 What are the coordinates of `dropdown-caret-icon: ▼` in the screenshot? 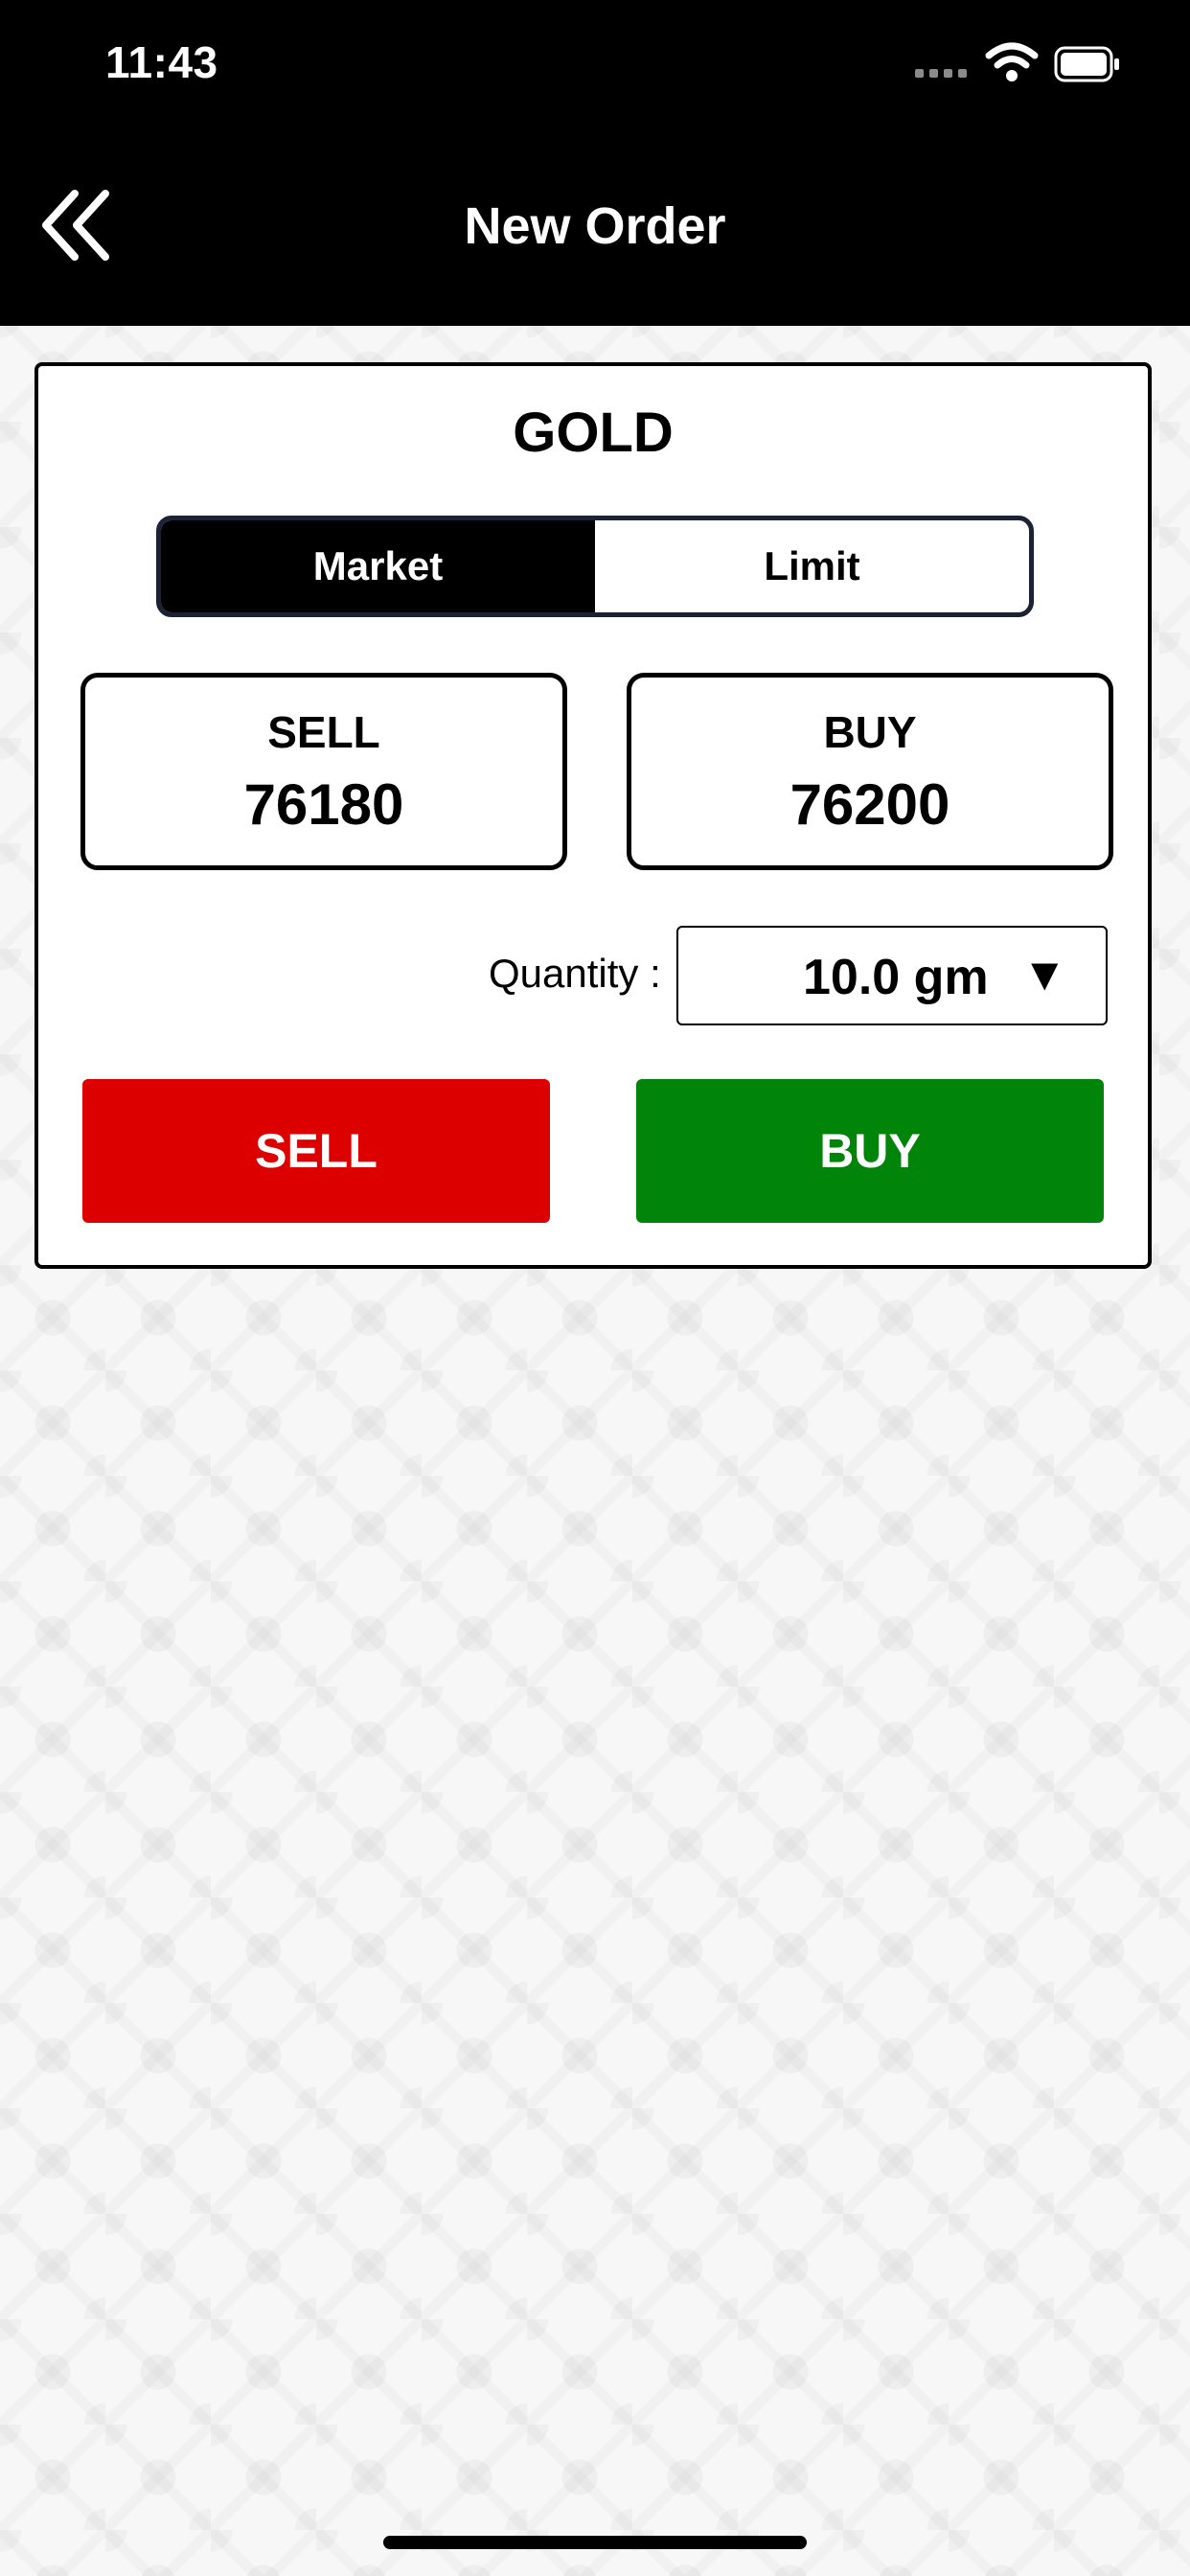 It's located at (1044, 975).